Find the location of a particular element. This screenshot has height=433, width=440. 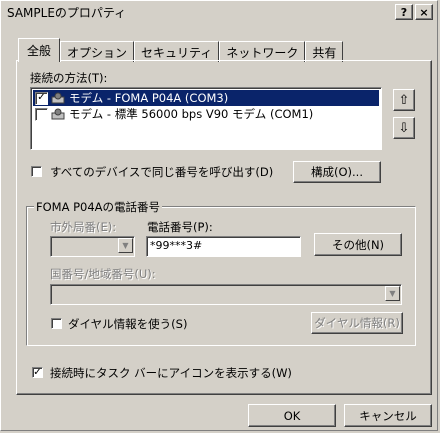

dialing-rules-checkbox is located at coordinates (56, 323).